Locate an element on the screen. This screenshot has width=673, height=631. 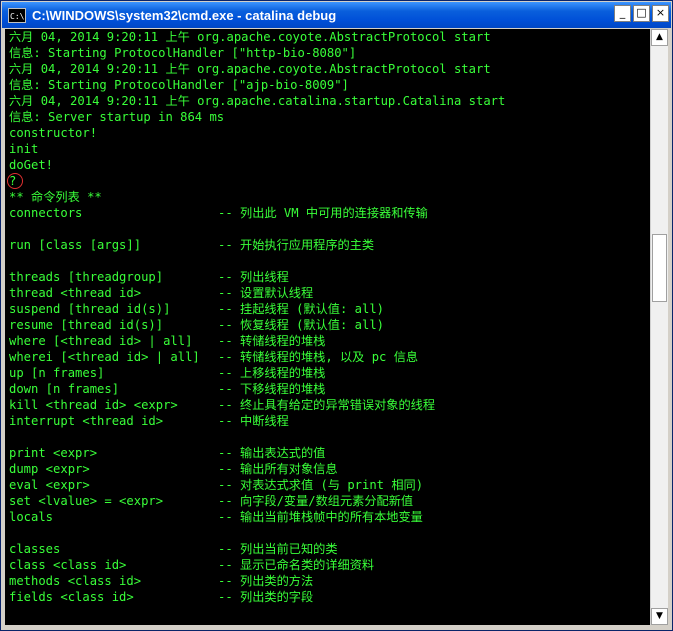
close-button: × is located at coordinates (660, 13).